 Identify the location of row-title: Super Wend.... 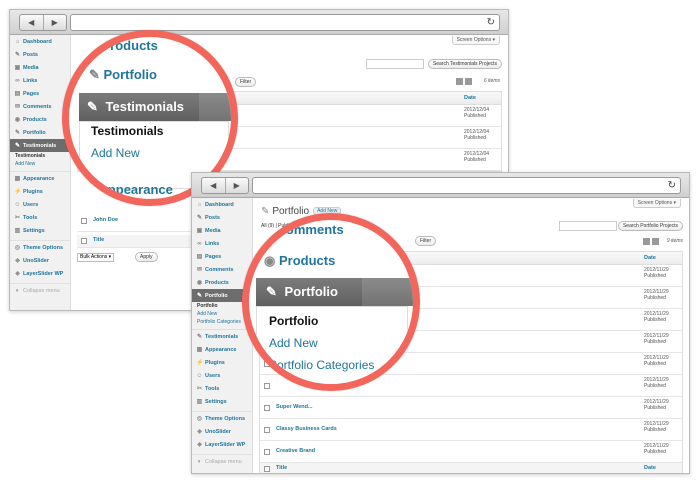
(294, 407).